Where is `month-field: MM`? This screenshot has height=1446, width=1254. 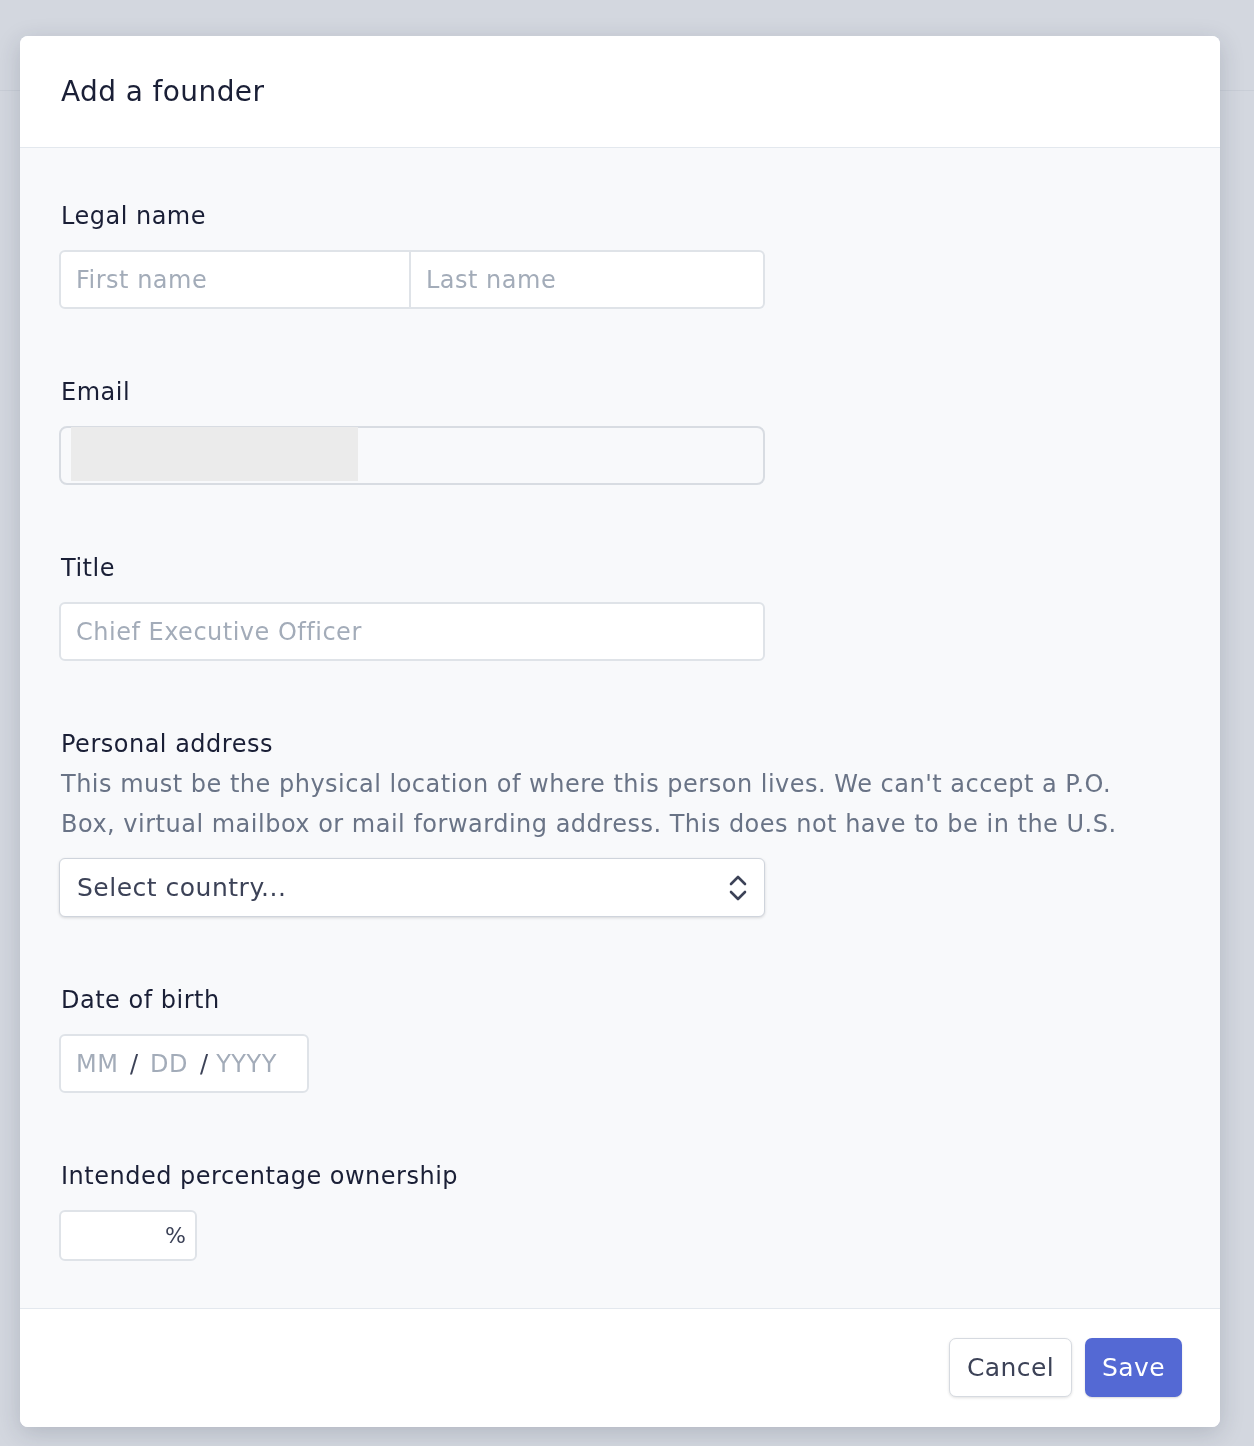
month-field: MM is located at coordinates (100, 1063).